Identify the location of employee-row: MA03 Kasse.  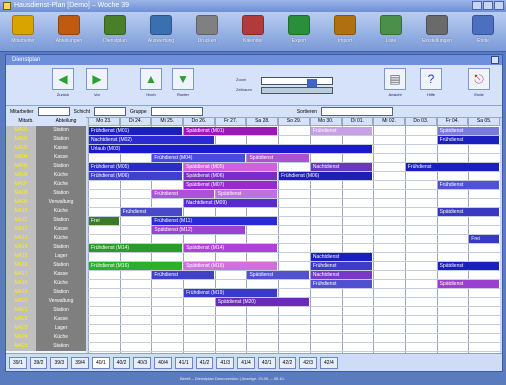
(46, 148).